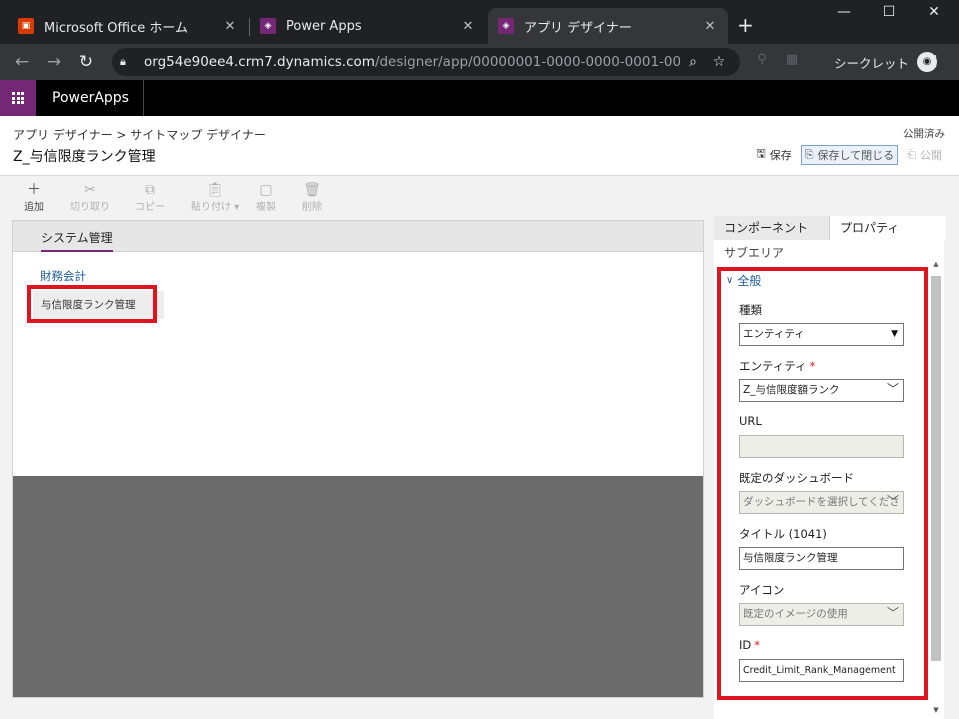  I want to click on browser-tab-app-designer: ◈ アプリ デザイナー ✕, so click(608, 26).